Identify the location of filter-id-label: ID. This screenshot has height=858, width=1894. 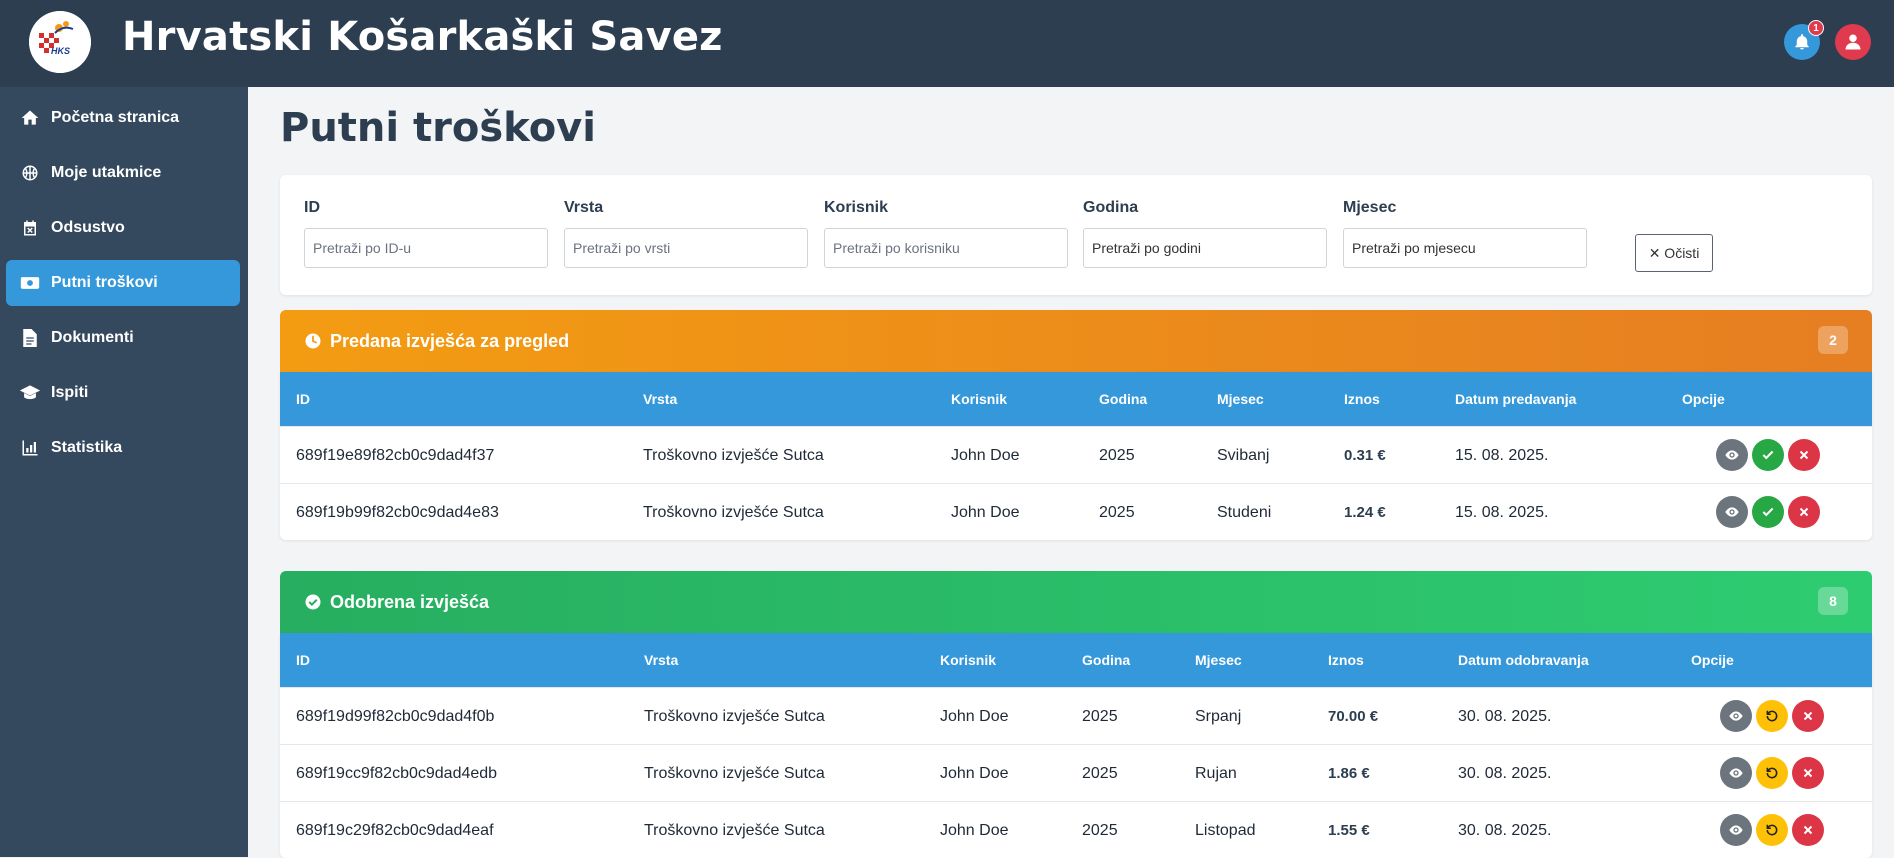
(312, 207).